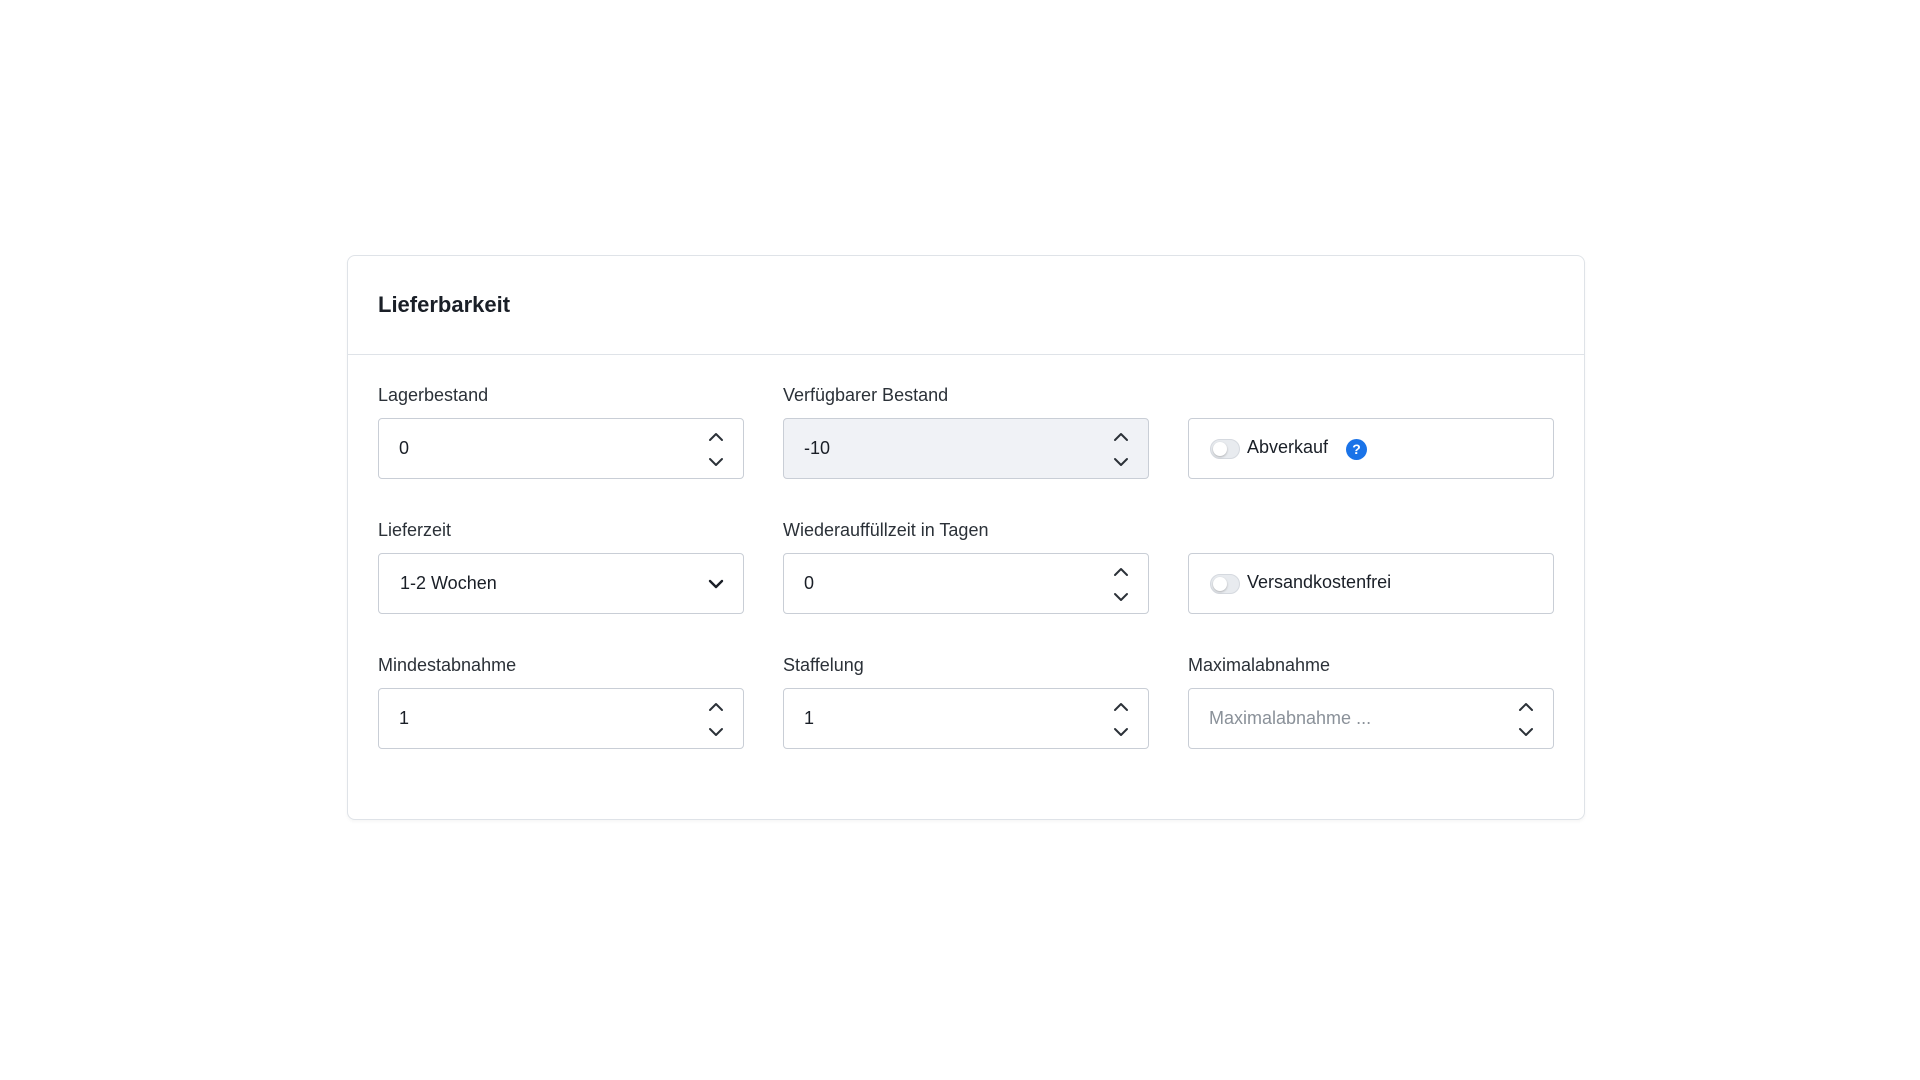  I want to click on max-purchase-stepper, so click(1526, 719).